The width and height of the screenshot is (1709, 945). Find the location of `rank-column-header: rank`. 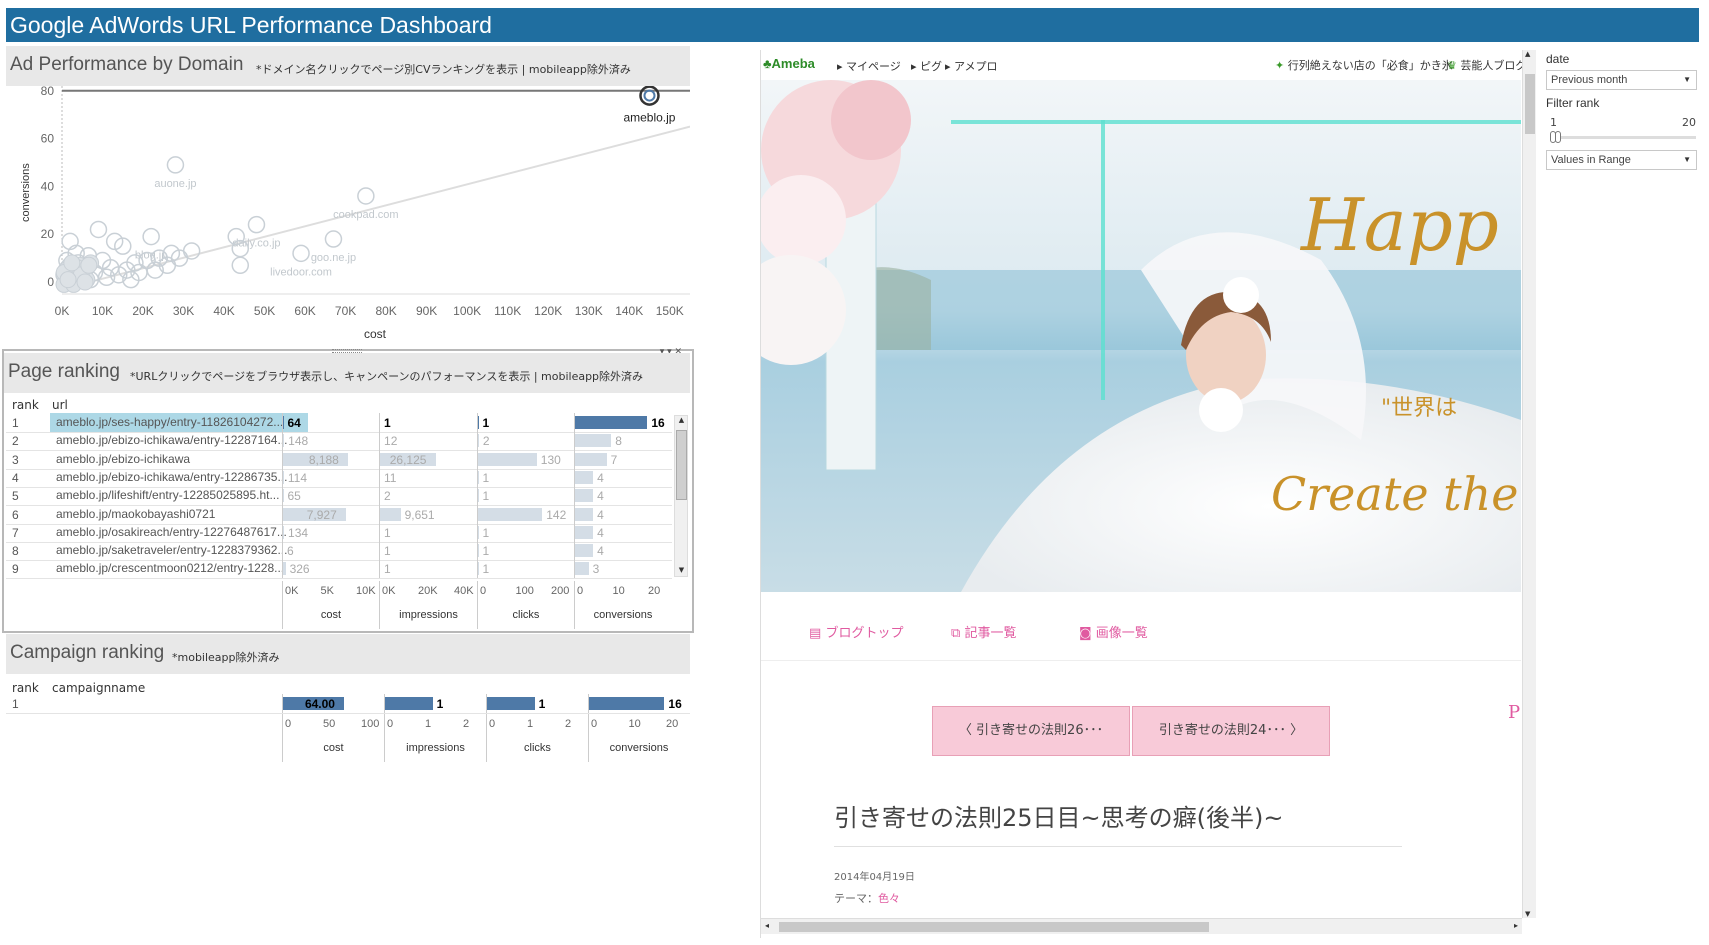

rank-column-header: rank is located at coordinates (25, 405).